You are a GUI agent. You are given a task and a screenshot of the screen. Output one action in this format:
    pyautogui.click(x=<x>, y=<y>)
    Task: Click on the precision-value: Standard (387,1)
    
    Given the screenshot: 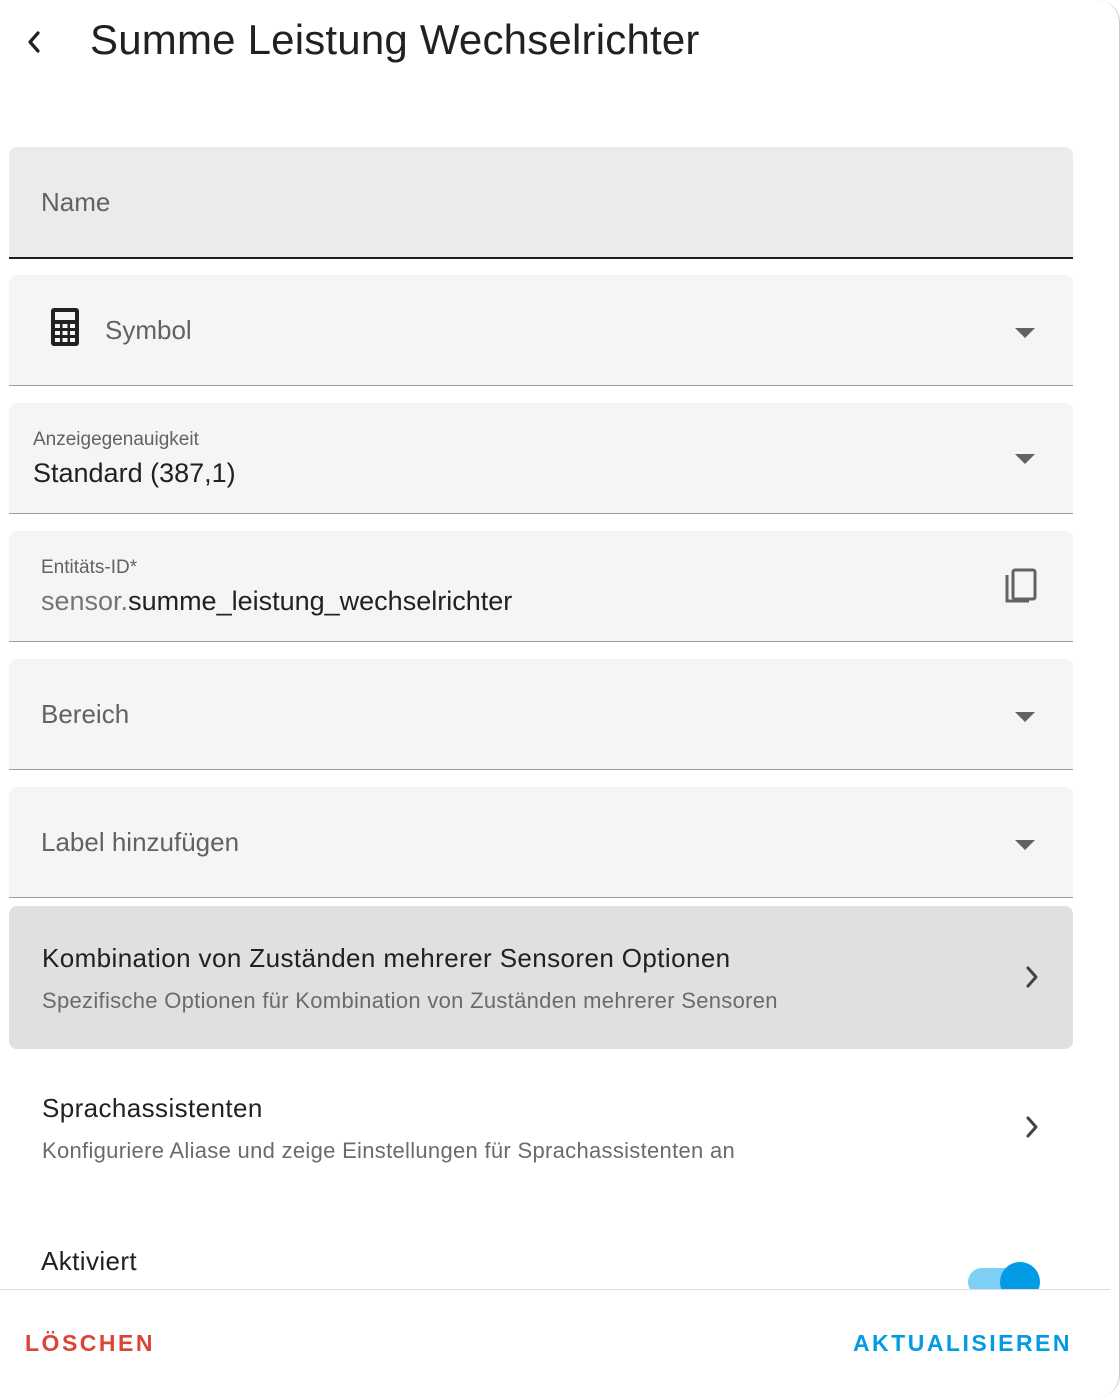 What is the action you would take?
    pyautogui.click(x=134, y=473)
    